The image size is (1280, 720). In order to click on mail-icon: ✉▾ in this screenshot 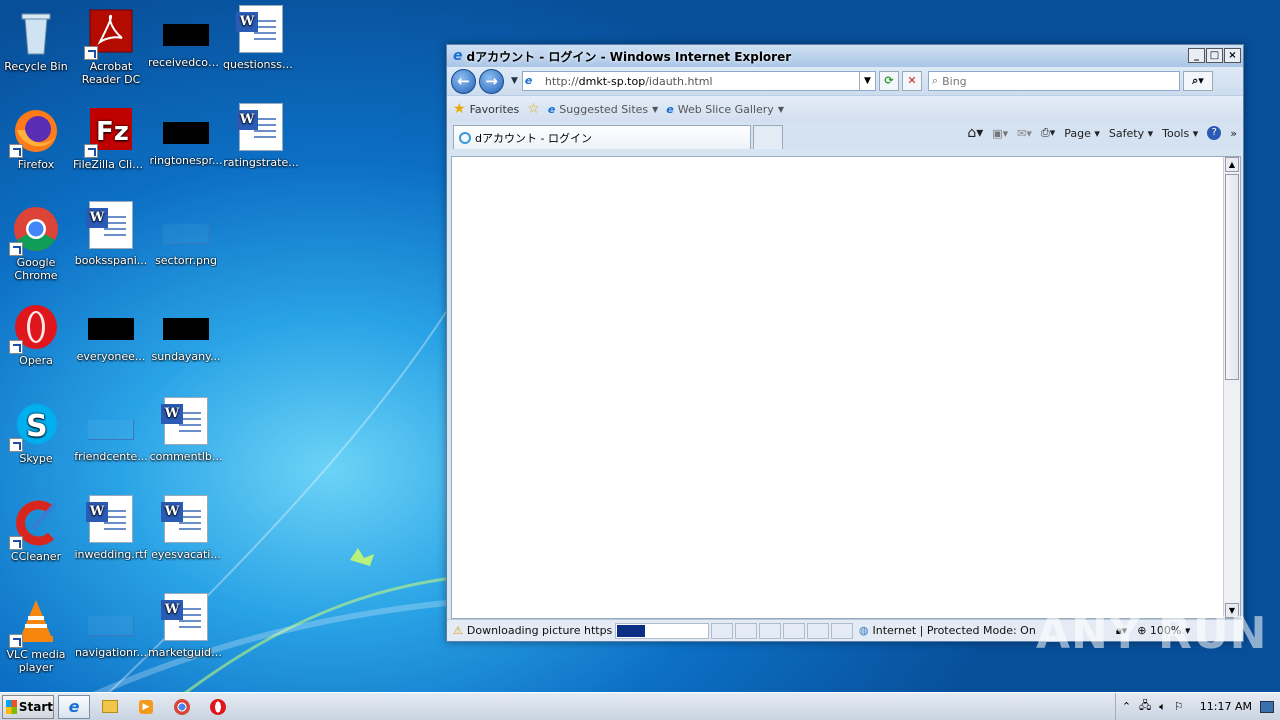, I will do `click(1024, 133)`.